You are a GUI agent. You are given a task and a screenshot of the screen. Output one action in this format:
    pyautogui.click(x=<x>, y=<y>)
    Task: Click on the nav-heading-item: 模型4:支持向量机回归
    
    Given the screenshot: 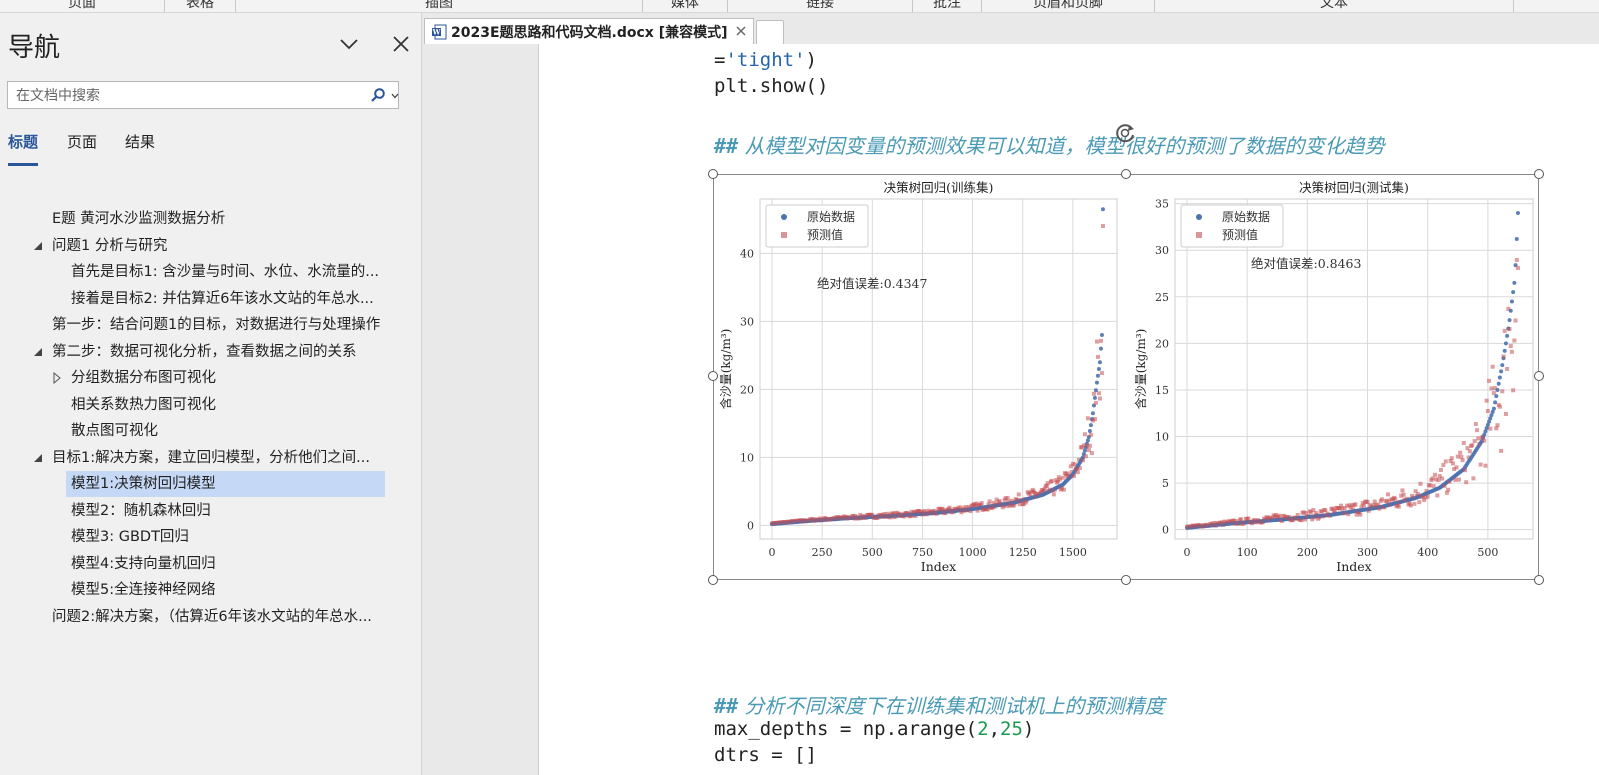 What is the action you would take?
    pyautogui.click(x=210, y=564)
    